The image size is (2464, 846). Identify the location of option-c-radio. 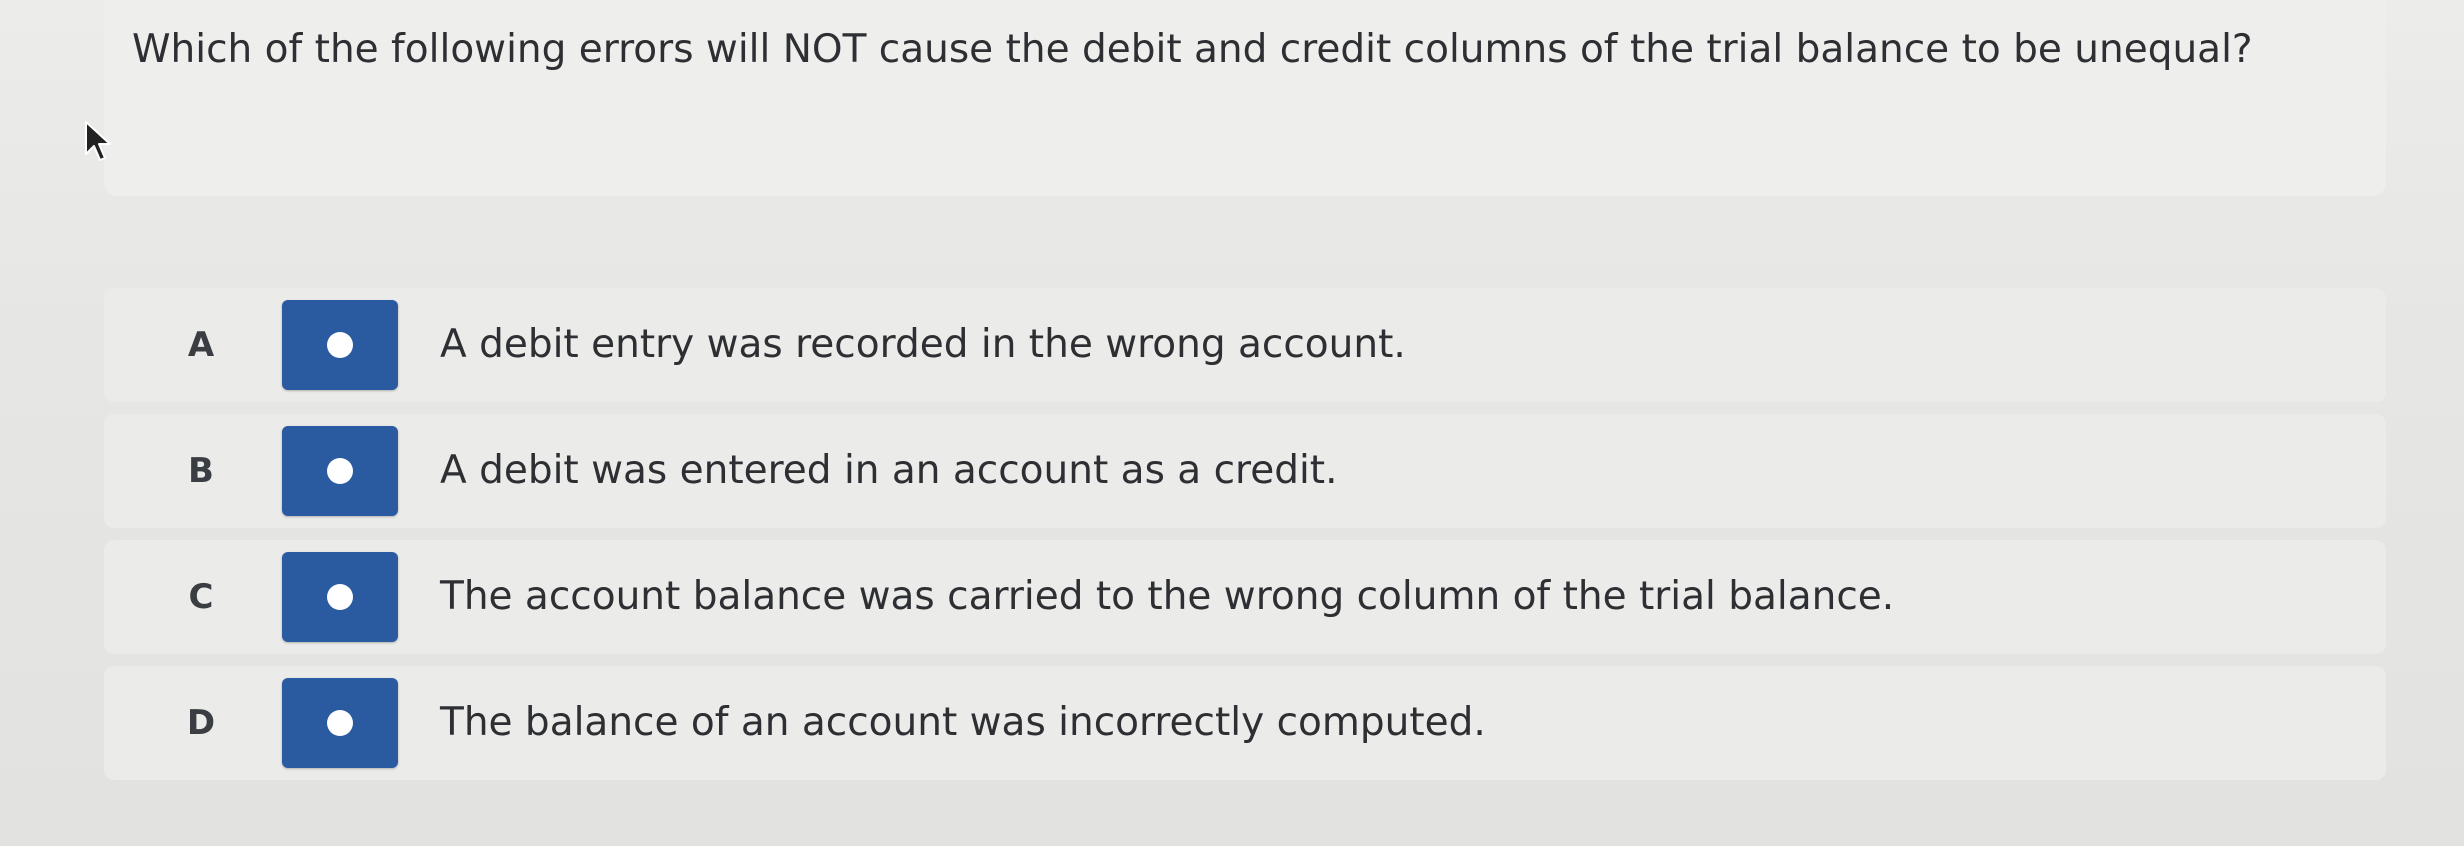
(340, 597).